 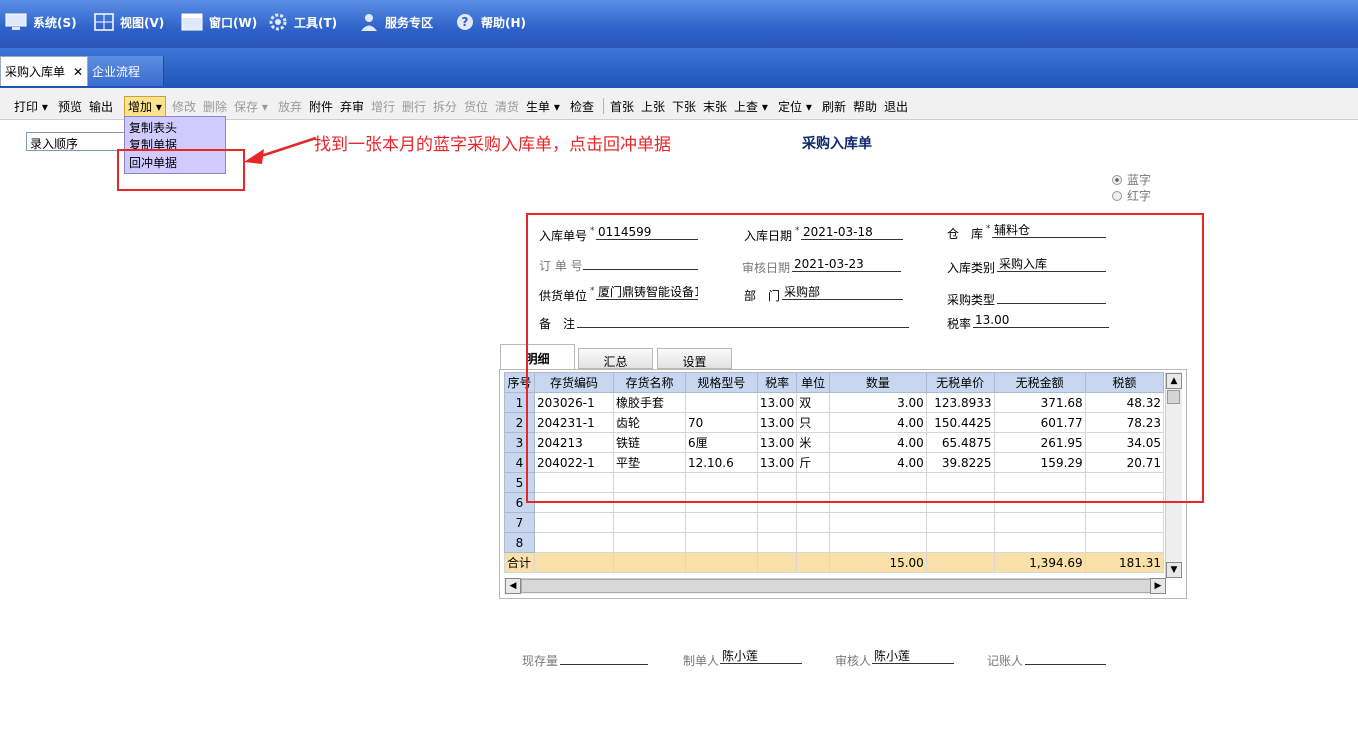 I want to click on annotation-arrow-icon, so click(x=280, y=150).